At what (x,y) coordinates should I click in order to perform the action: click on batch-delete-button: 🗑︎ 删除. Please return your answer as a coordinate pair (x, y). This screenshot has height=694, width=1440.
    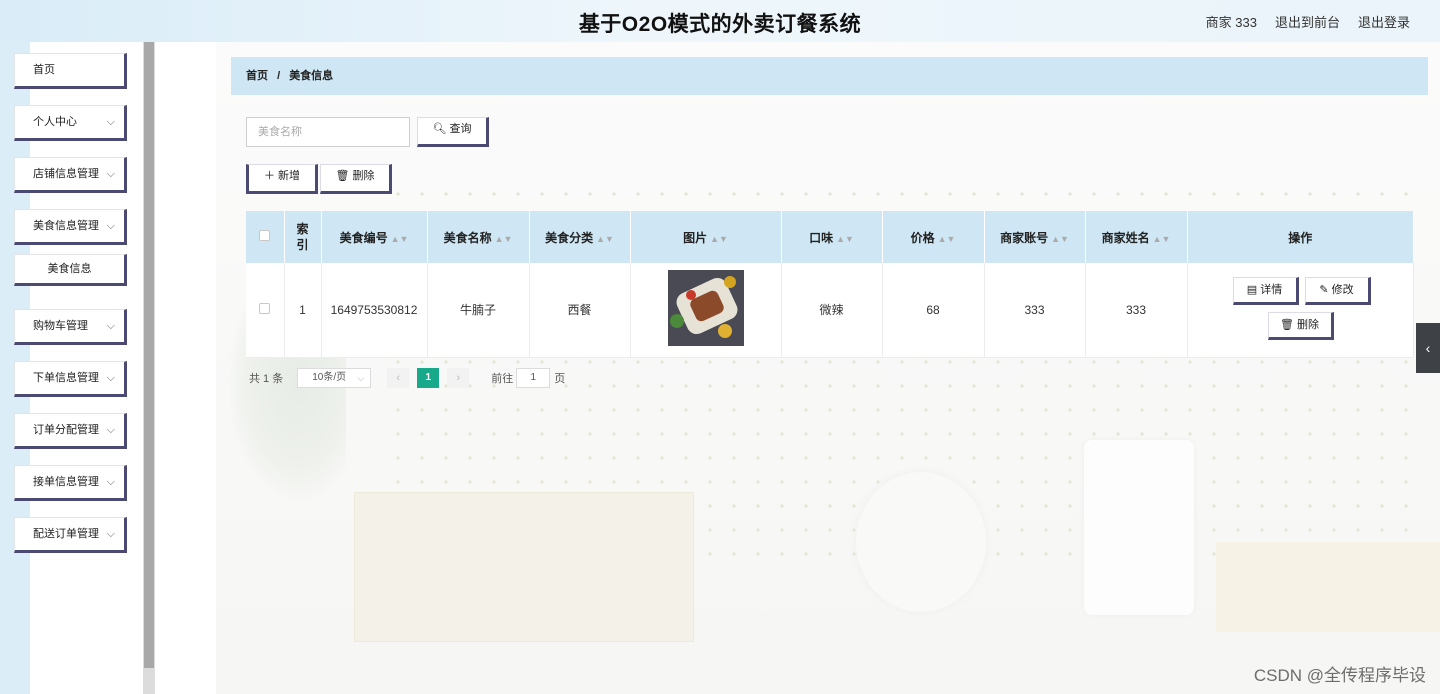
    Looking at the image, I should click on (356, 179).